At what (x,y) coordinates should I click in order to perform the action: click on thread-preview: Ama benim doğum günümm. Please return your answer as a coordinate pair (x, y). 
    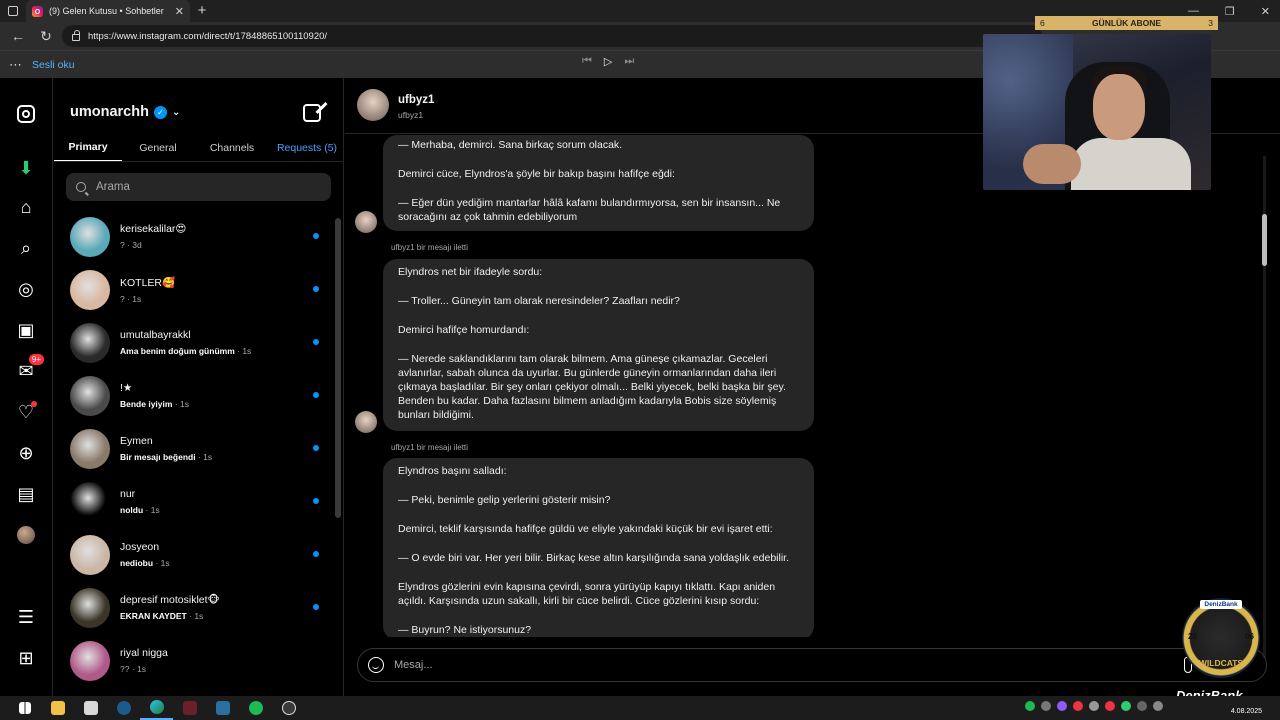
    Looking at the image, I should click on (177, 351).